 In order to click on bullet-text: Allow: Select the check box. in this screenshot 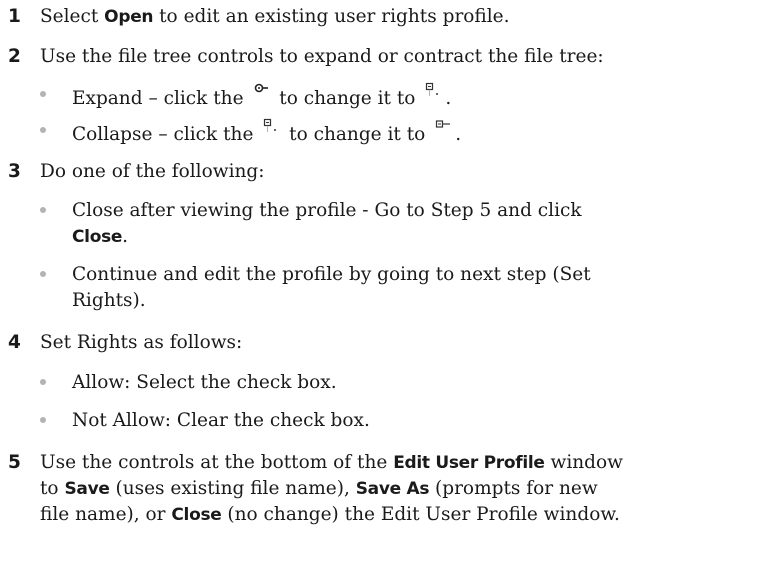, I will do `click(204, 382)`.